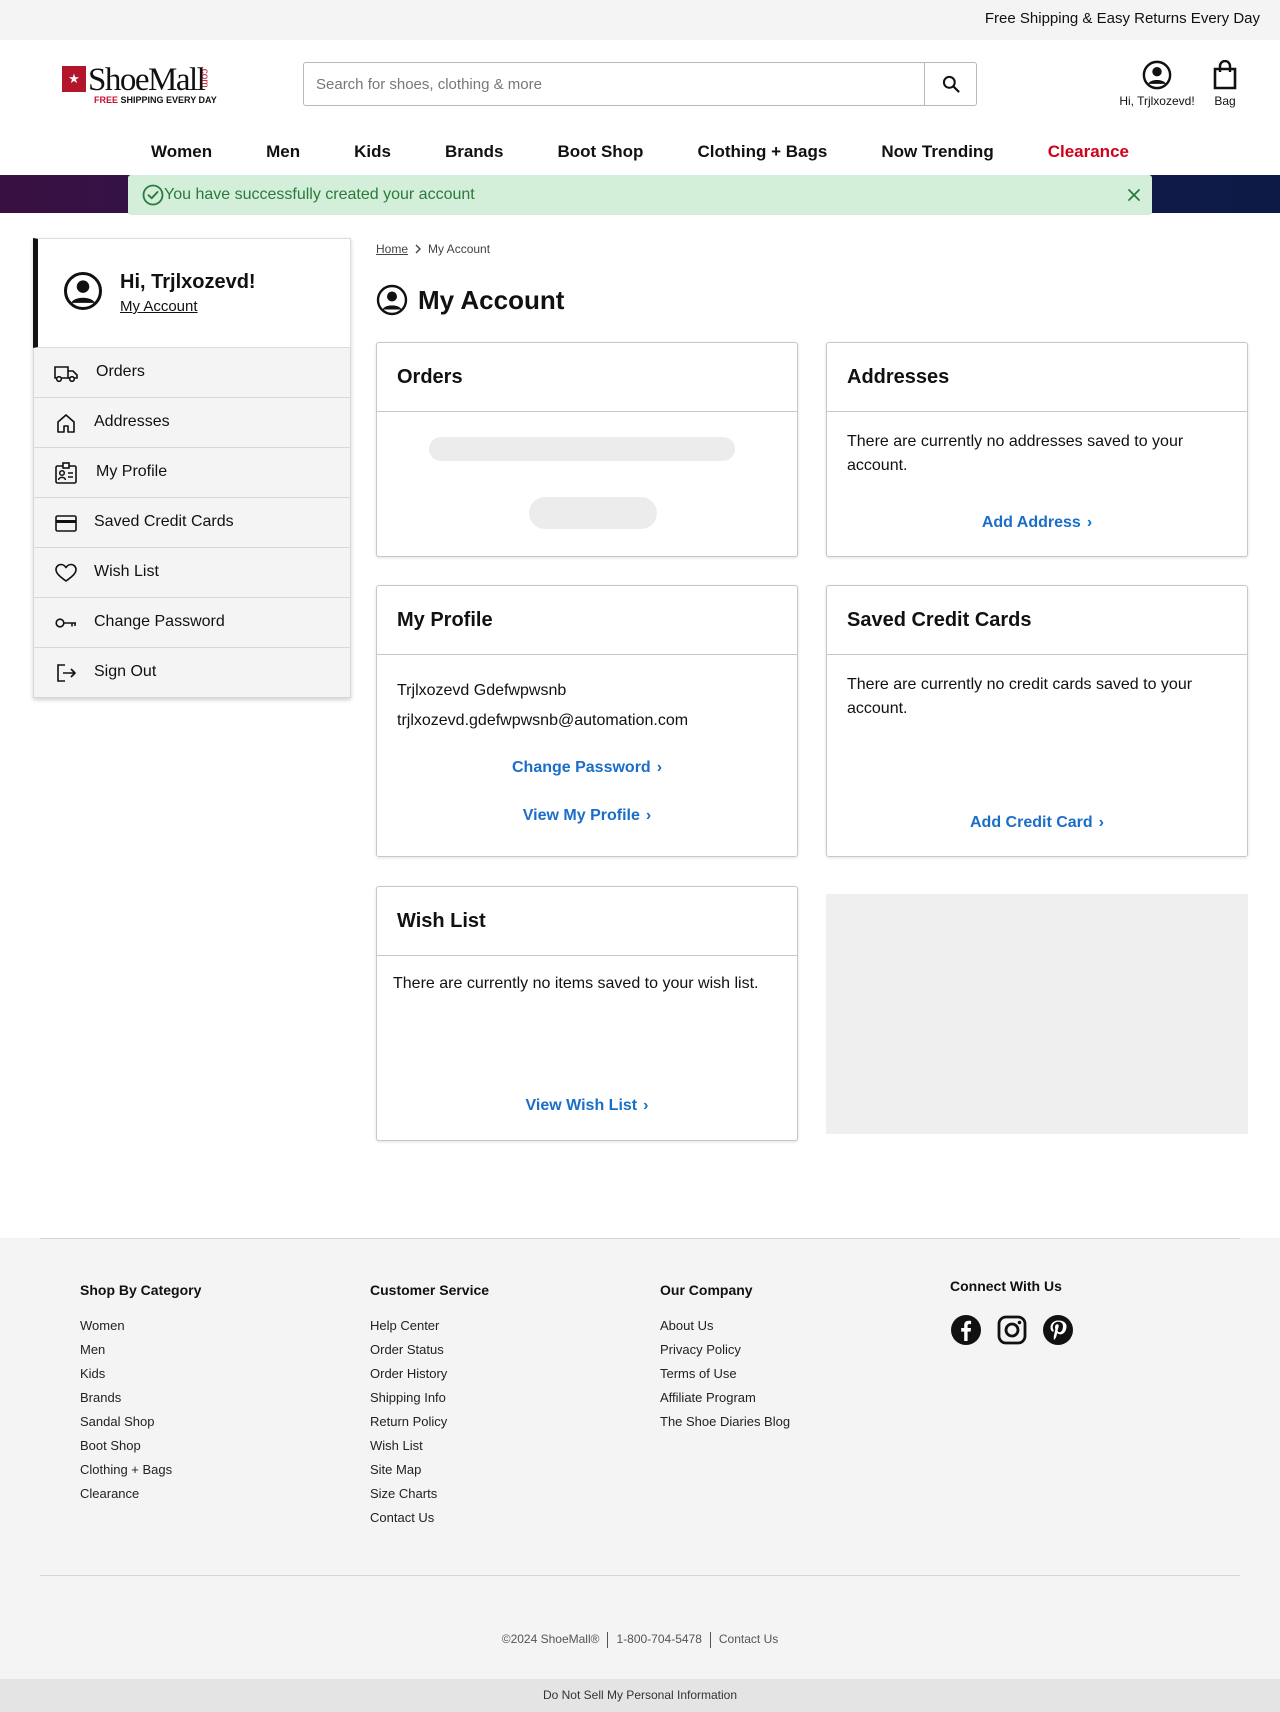 Image resolution: width=1280 pixels, height=1712 pixels. I want to click on addresses-card-title: Addresses, so click(1037, 377).